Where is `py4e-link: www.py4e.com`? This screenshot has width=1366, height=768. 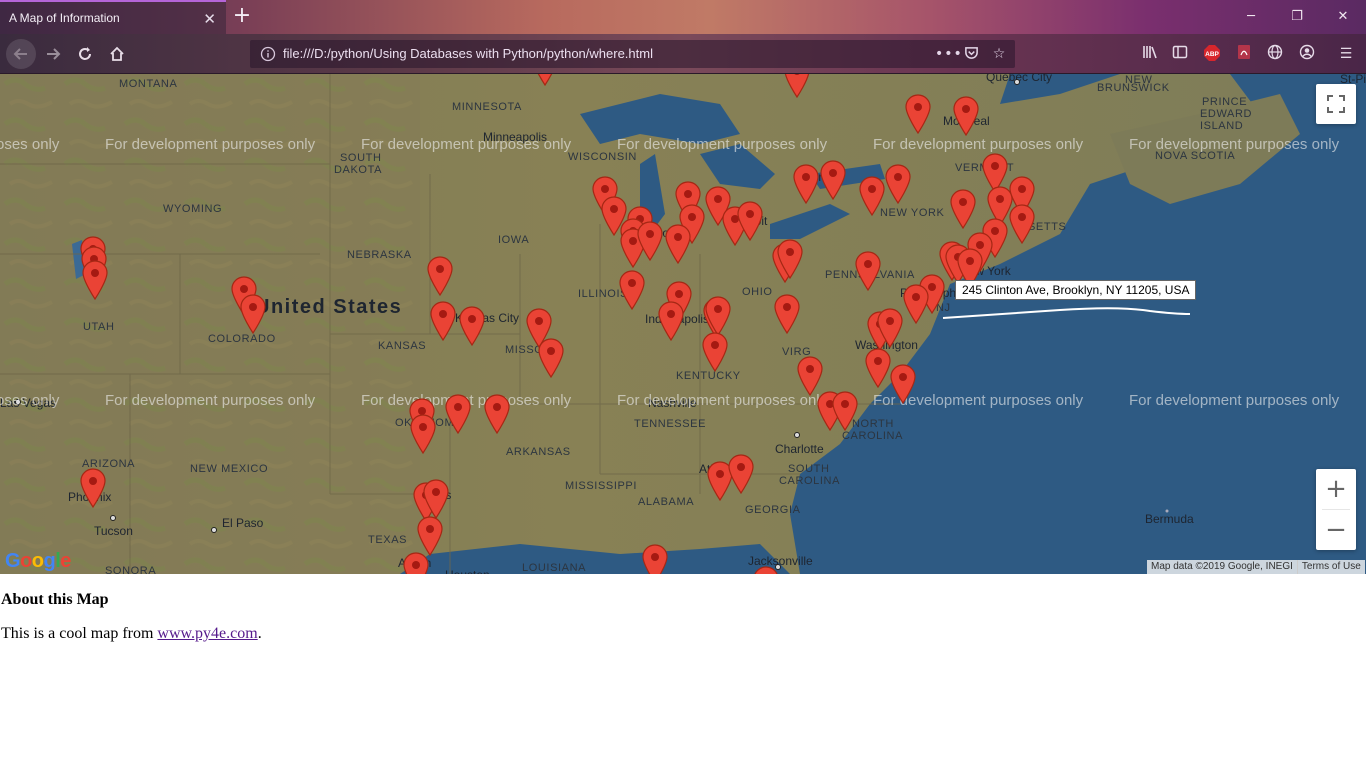 py4e-link: www.py4e.com is located at coordinates (207, 633).